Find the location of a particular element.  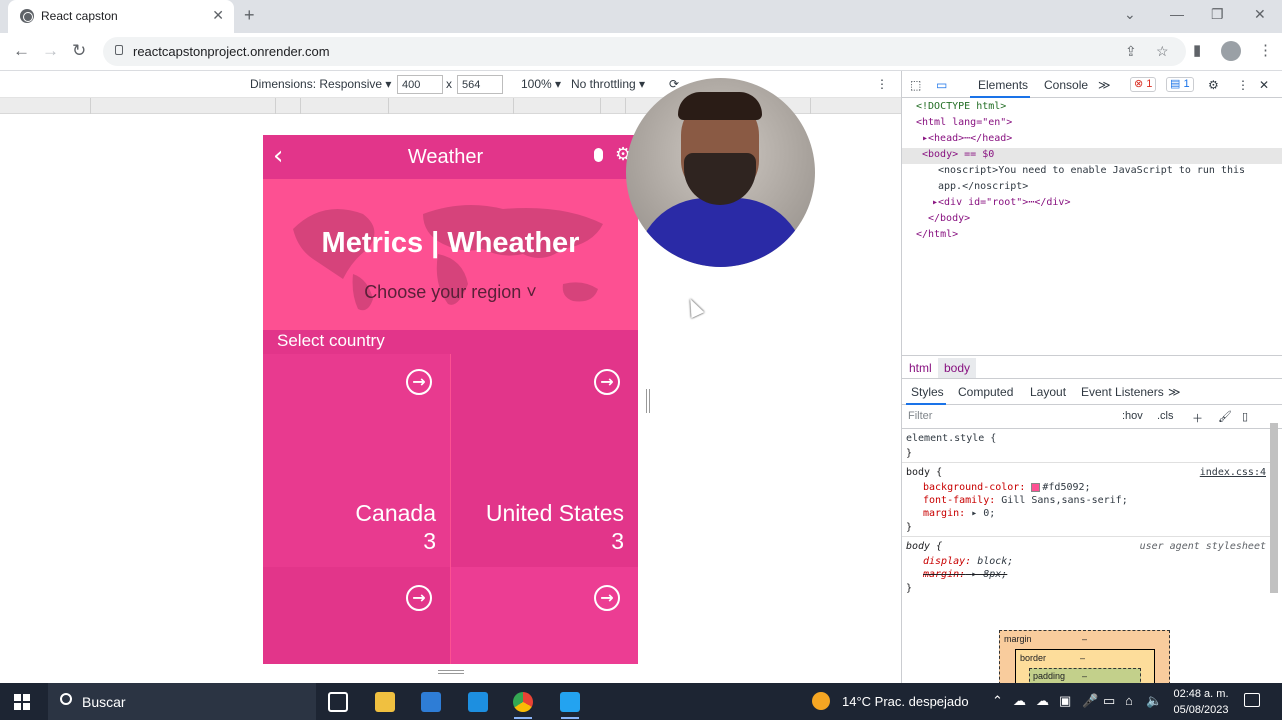

battery-icon: ▭ is located at coordinates (1109, 701).